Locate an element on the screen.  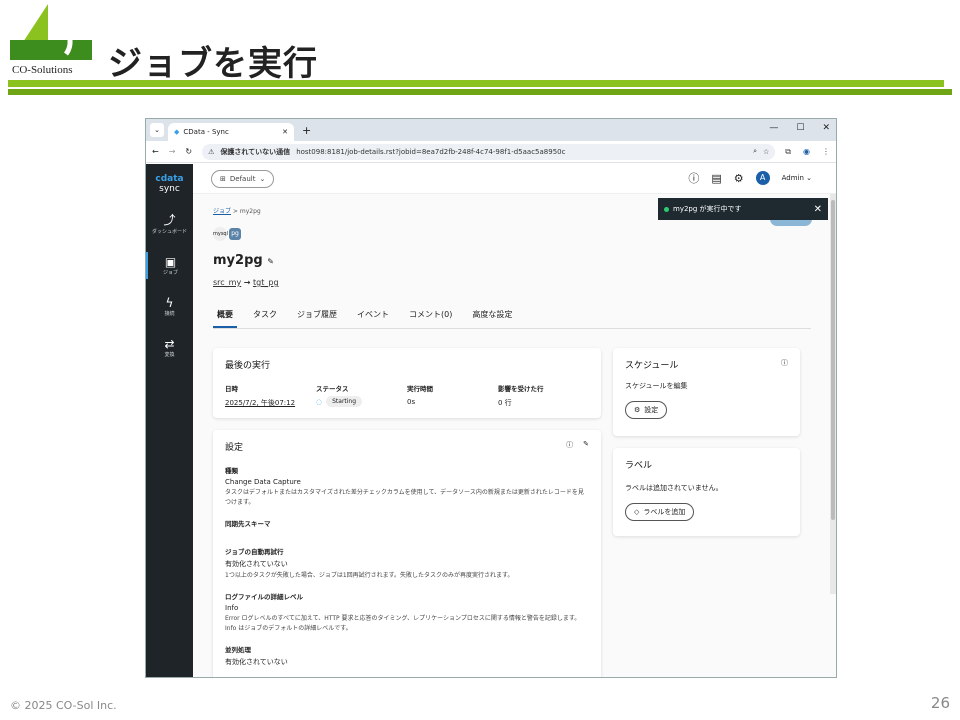
schedule-header: スケジュール ⓘ is located at coordinates (706, 364).